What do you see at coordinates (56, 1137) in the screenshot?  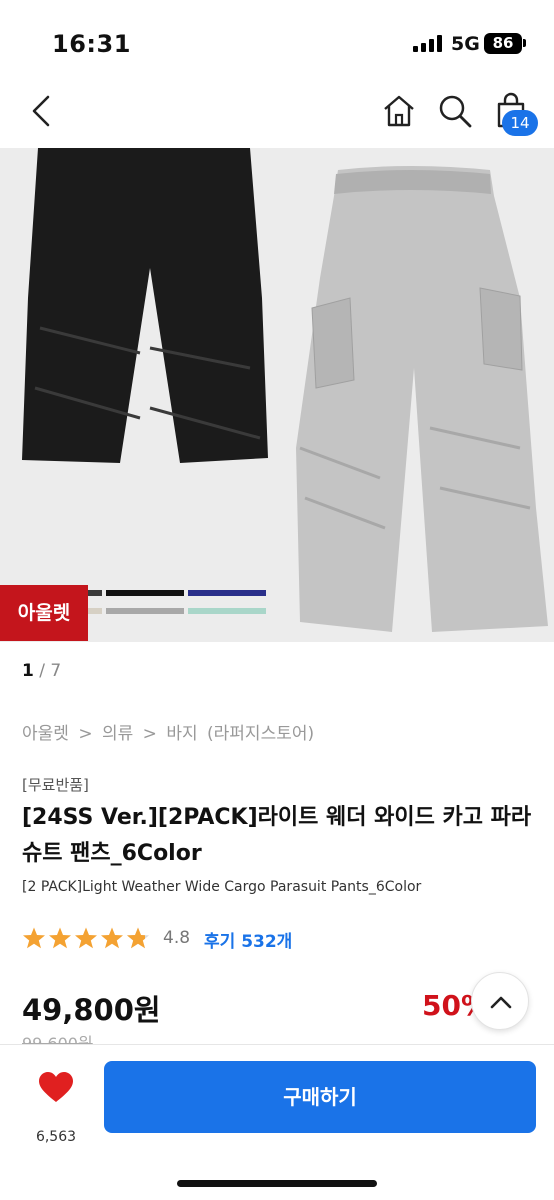 I see `like-count: 6,563` at bounding box center [56, 1137].